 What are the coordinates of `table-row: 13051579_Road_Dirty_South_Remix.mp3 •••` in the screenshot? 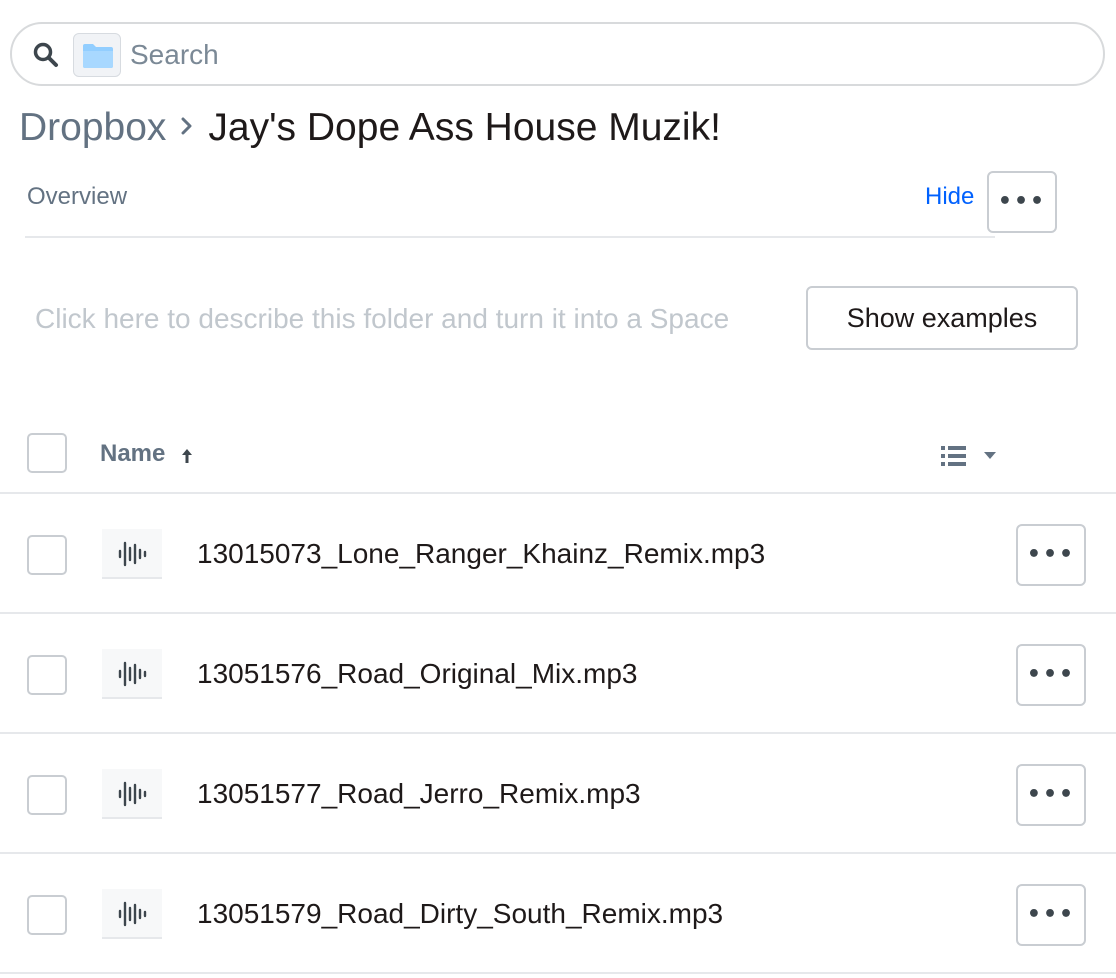 It's located at (558, 914).